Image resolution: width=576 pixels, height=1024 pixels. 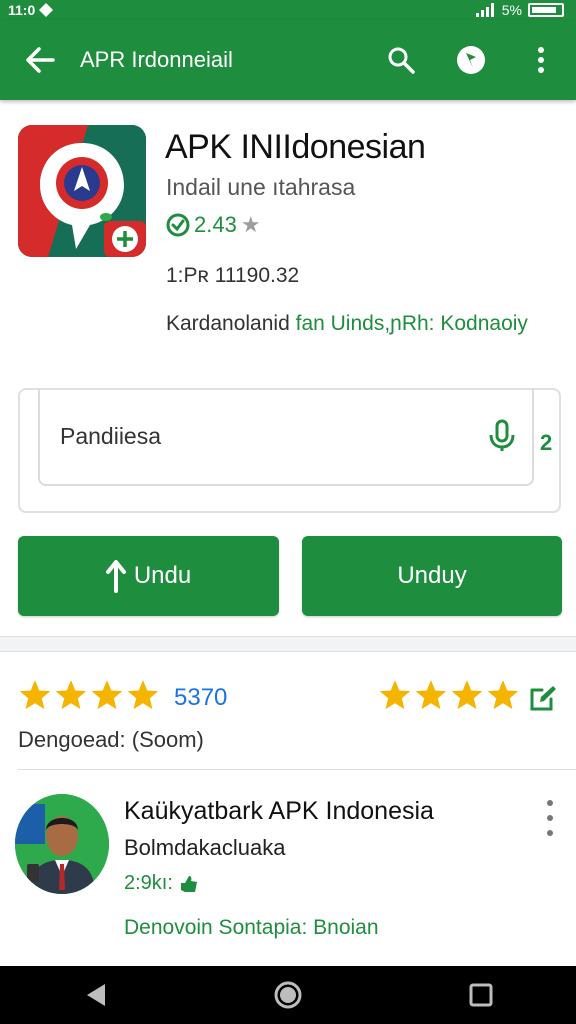 I want to click on app-subtitle: Indail une ıtahrasa, so click(x=261, y=187).